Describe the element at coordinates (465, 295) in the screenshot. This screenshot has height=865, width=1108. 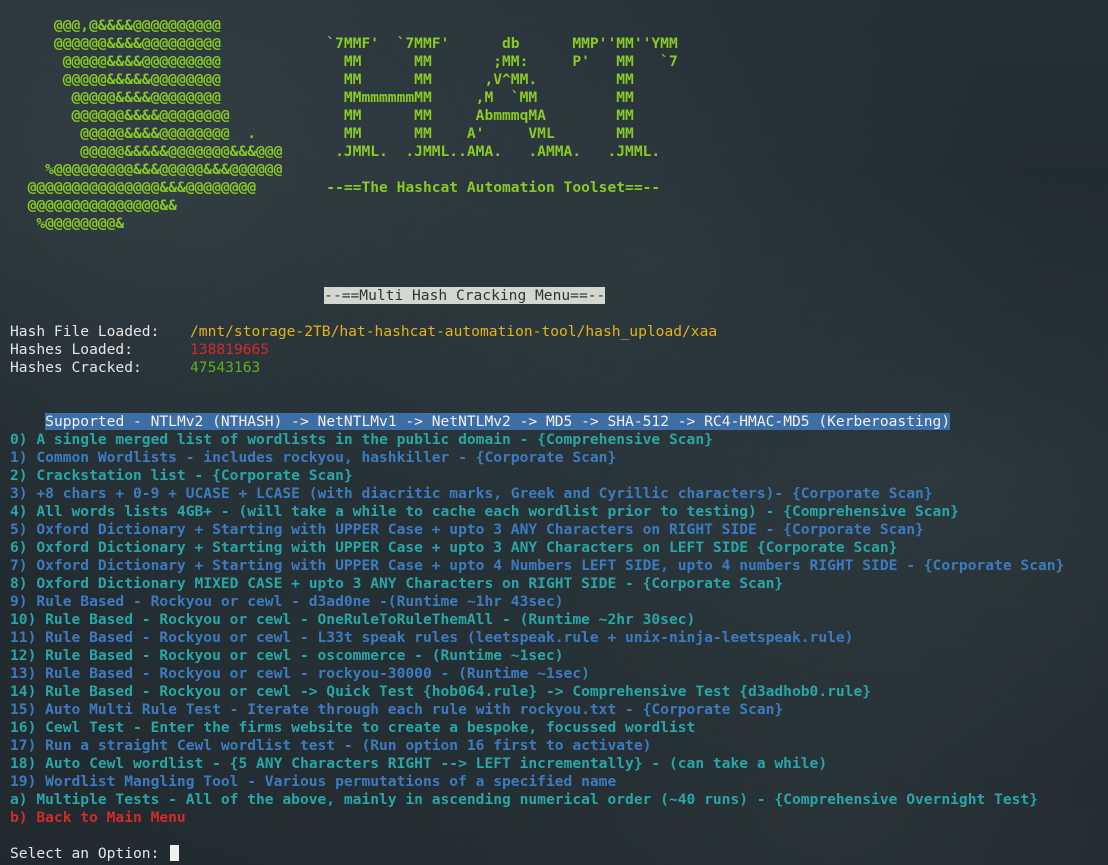
I see `menu-title-text: --==Multi Hash Cracking Menu==--` at that location.